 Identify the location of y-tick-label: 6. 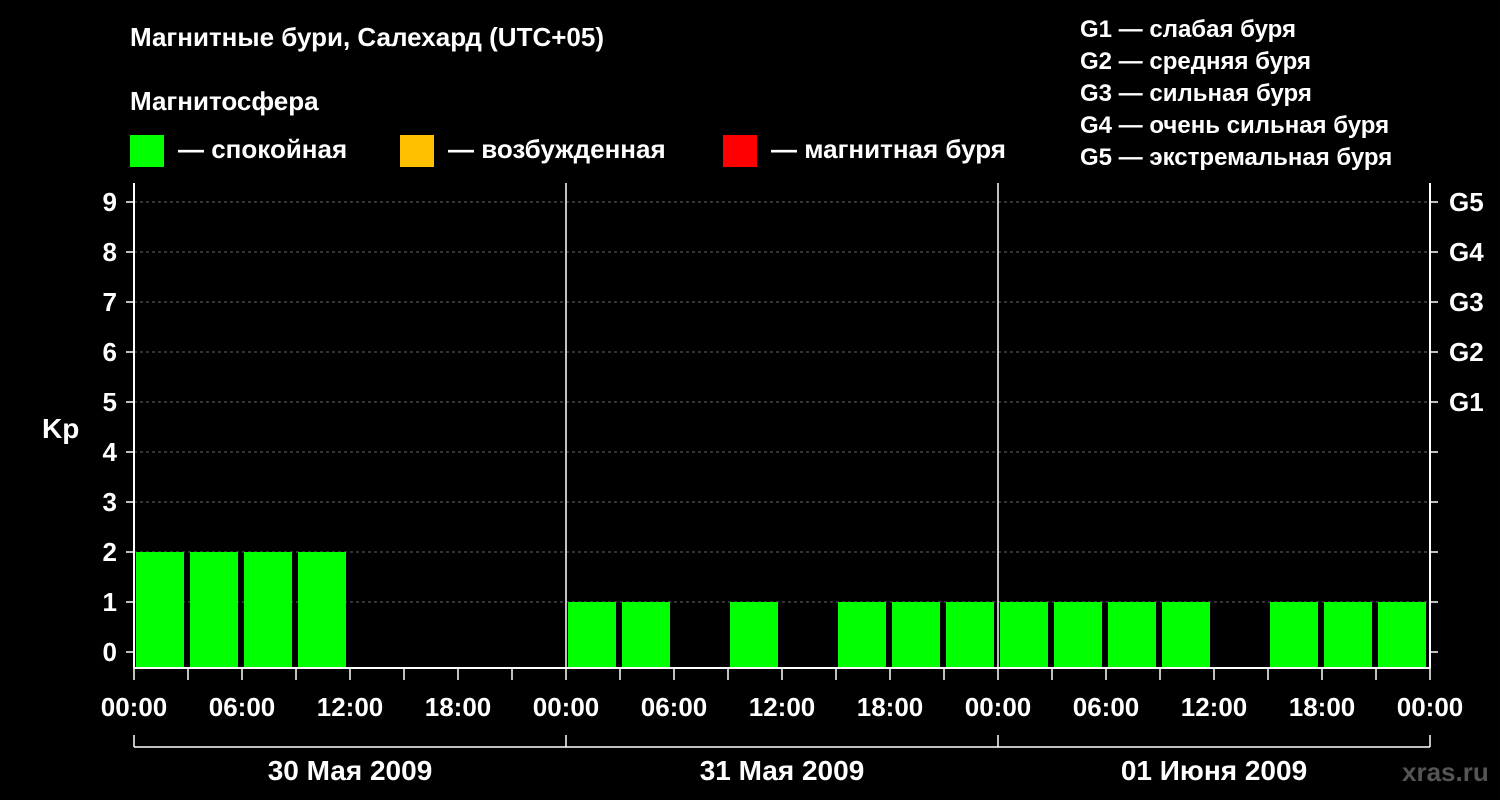
(110, 352).